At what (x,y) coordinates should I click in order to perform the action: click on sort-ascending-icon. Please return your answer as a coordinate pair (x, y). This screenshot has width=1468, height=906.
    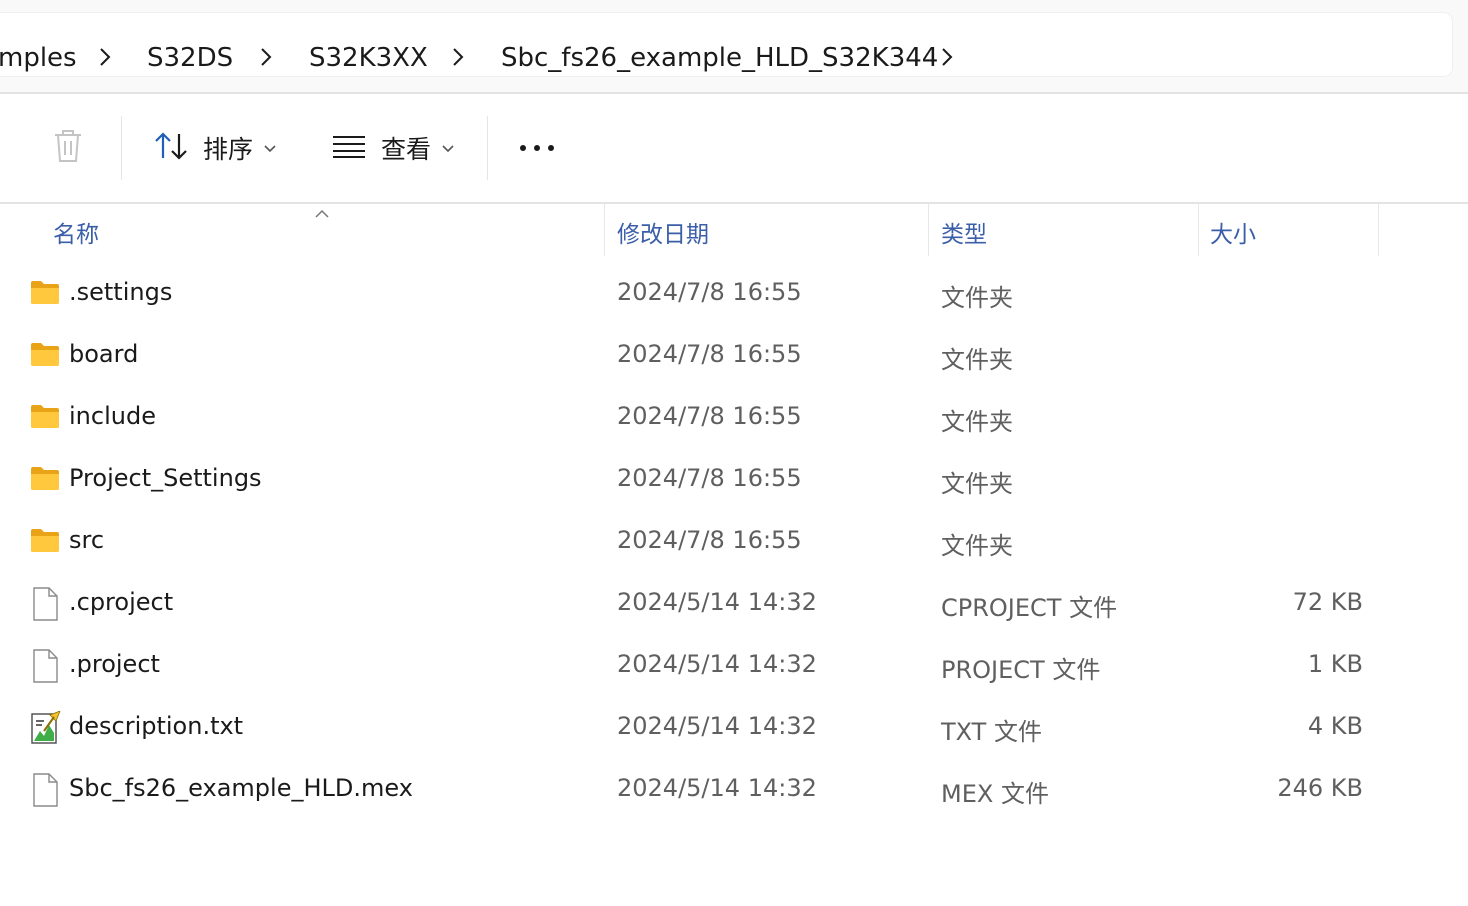
    Looking at the image, I should click on (322, 213).